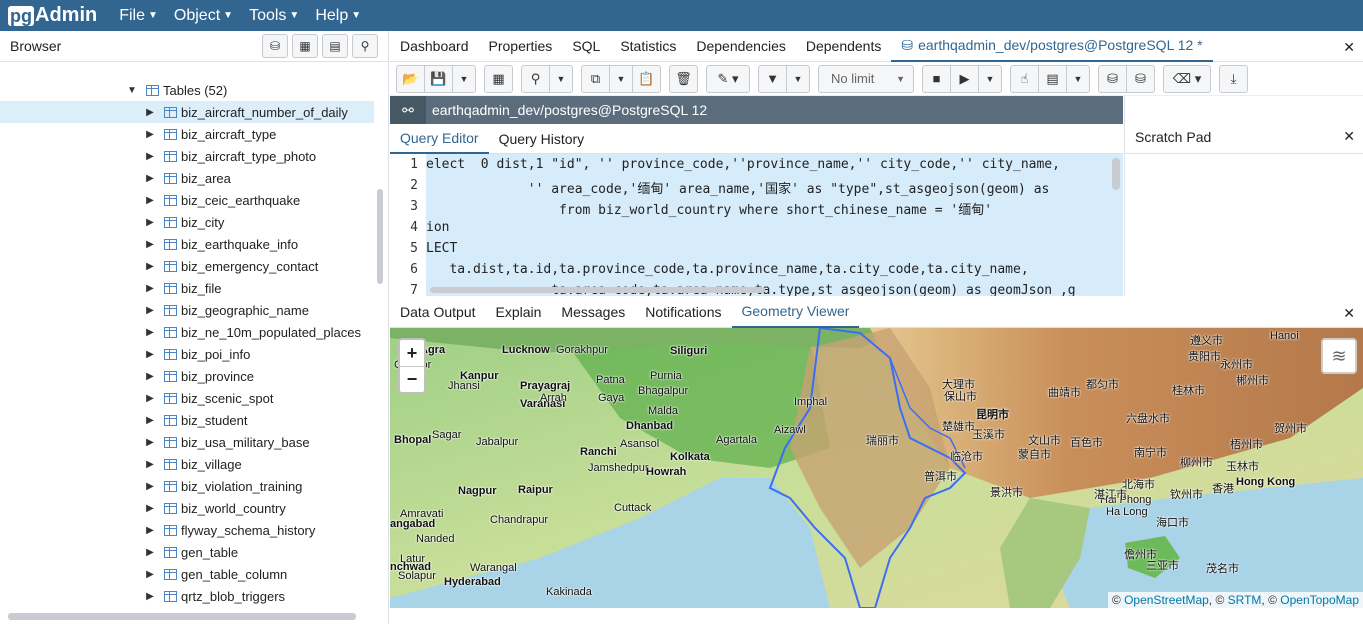 The height and width of the screenshot is (624, 1363). Describe the element at coordinates (305, 46) in the screenshot. I see `table-grid-button: ▦` at that location.